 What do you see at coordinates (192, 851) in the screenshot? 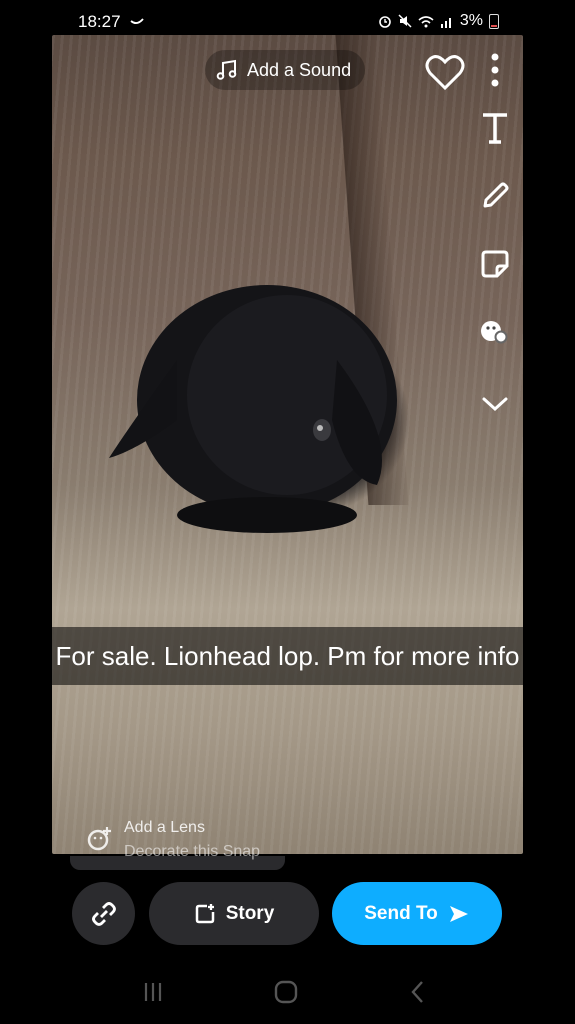
I see `add-lens-subtitle: Decorate this Snap` at bounding box center [192, 851].